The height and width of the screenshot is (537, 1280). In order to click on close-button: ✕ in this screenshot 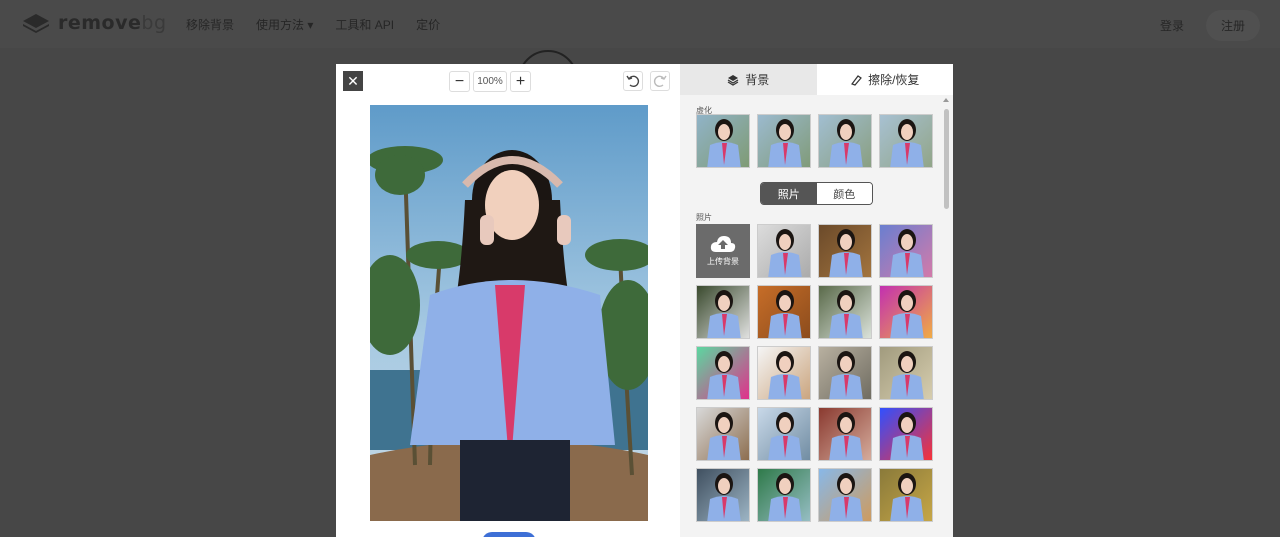, I will do `click(353, 81)`.